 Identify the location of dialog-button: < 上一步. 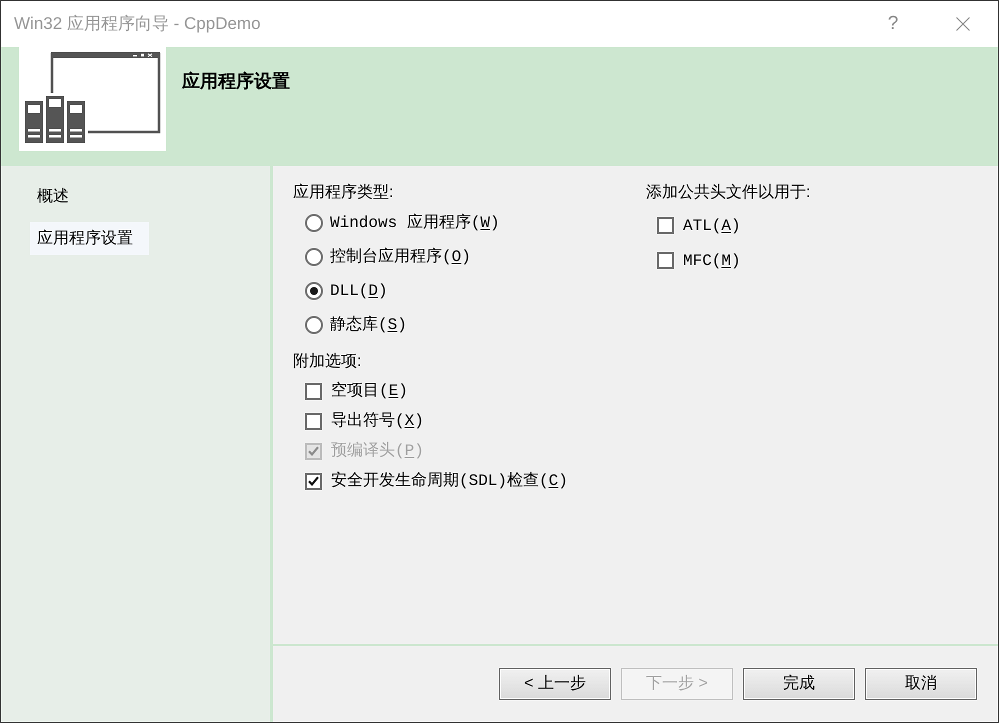
(555, 684).